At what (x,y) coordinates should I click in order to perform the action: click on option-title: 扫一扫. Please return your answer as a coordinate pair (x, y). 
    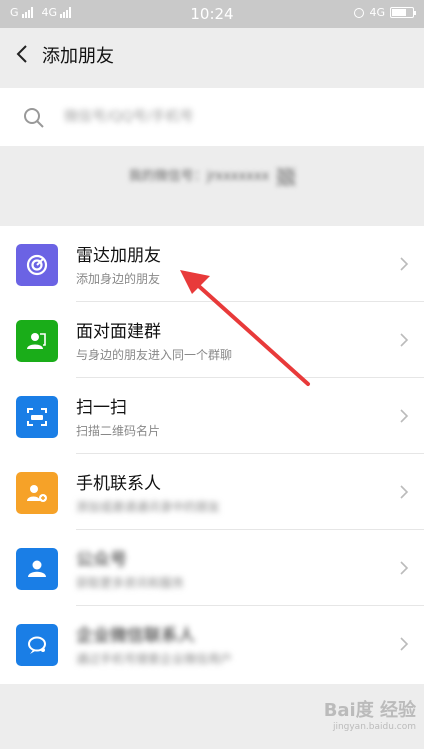
    Looking at the image, I should click on (101, 408).